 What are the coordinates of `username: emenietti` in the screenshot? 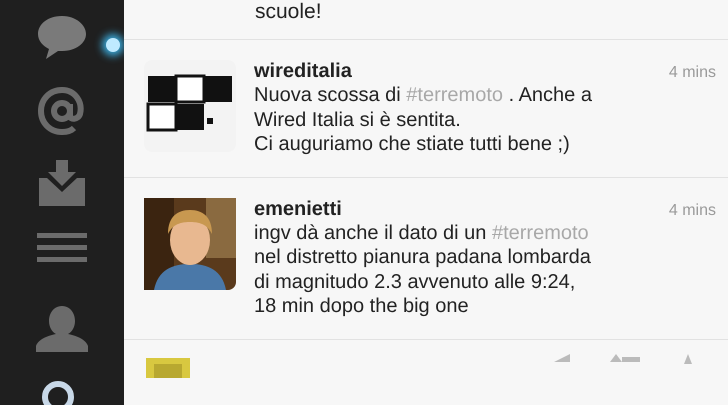 It's located at (298, 209).